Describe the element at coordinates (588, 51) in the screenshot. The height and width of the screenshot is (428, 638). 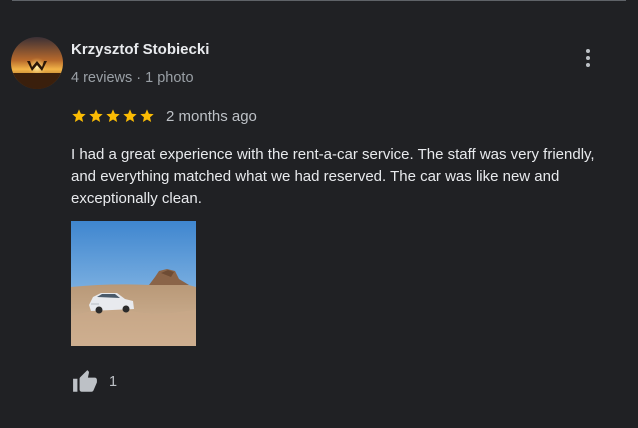
I see `more-vert-icon` at that location.